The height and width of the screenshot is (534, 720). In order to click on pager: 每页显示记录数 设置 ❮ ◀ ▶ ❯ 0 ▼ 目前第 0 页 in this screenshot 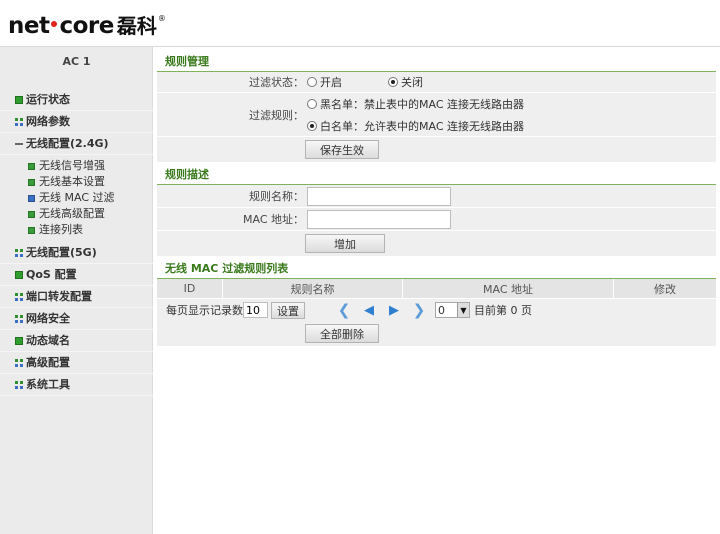, I will do `click(436, 310)`.